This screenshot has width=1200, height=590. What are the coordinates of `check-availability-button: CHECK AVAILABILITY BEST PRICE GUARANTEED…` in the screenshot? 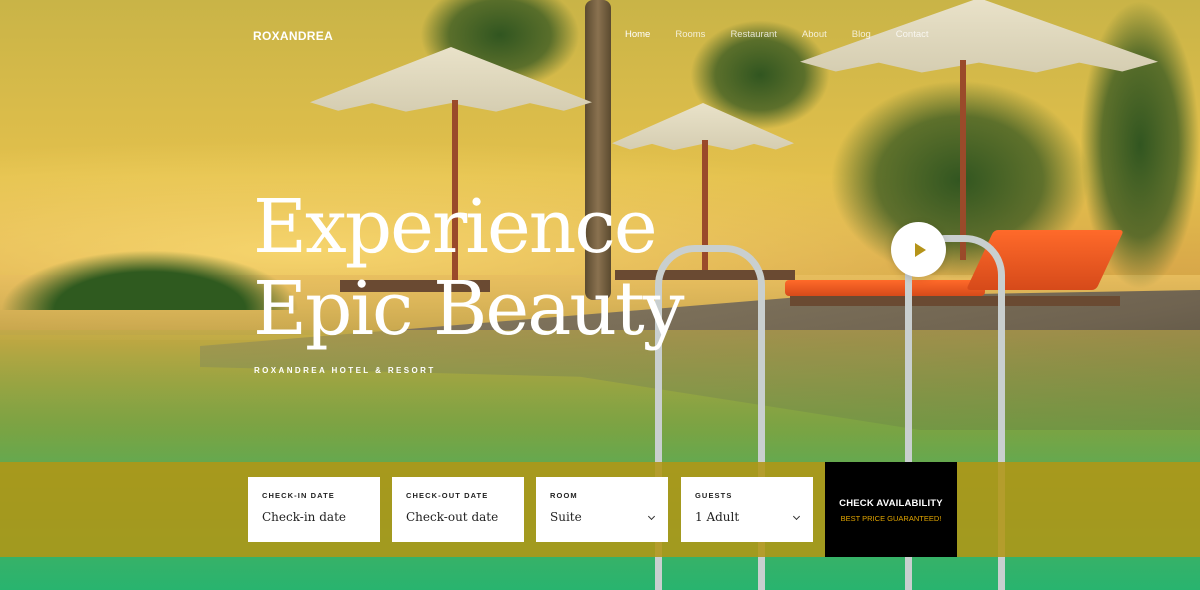 It's located at (891, 509).